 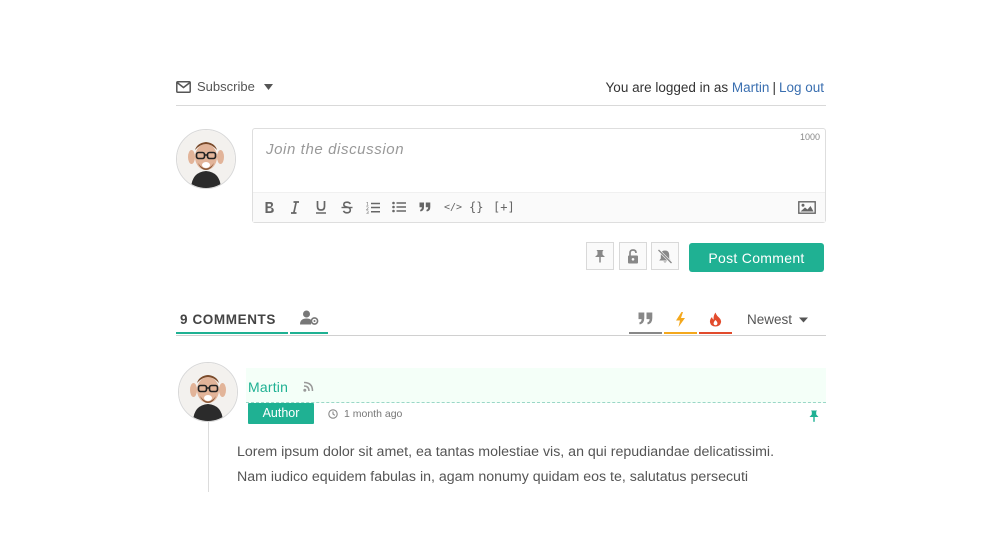 I want to click on svg-text: 3, so click(x=367, y=212).